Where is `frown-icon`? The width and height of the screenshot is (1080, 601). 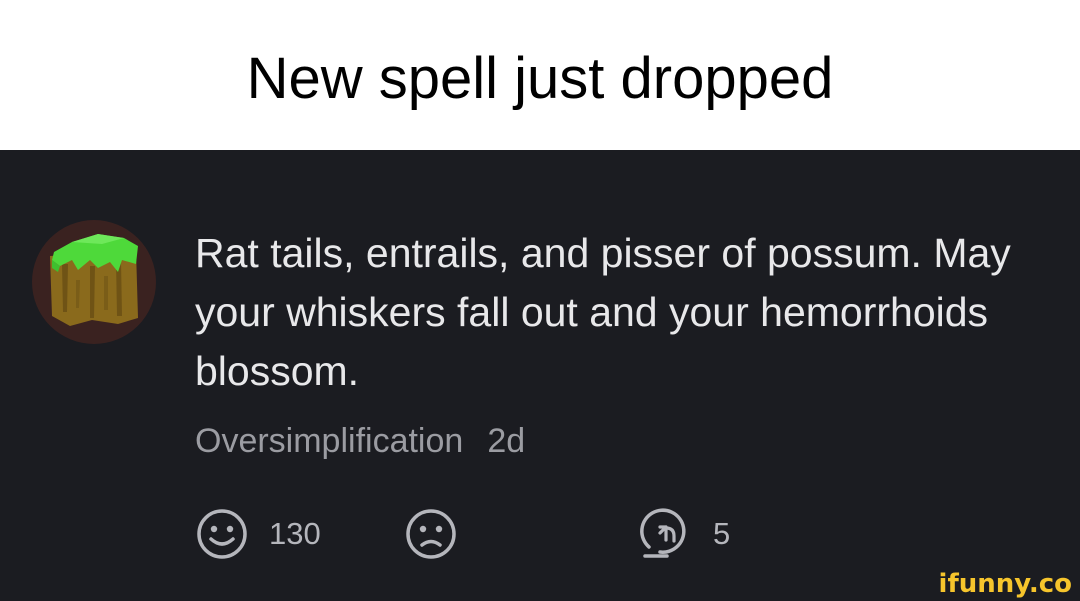
frown-icon is located at coordinates (431, 534).